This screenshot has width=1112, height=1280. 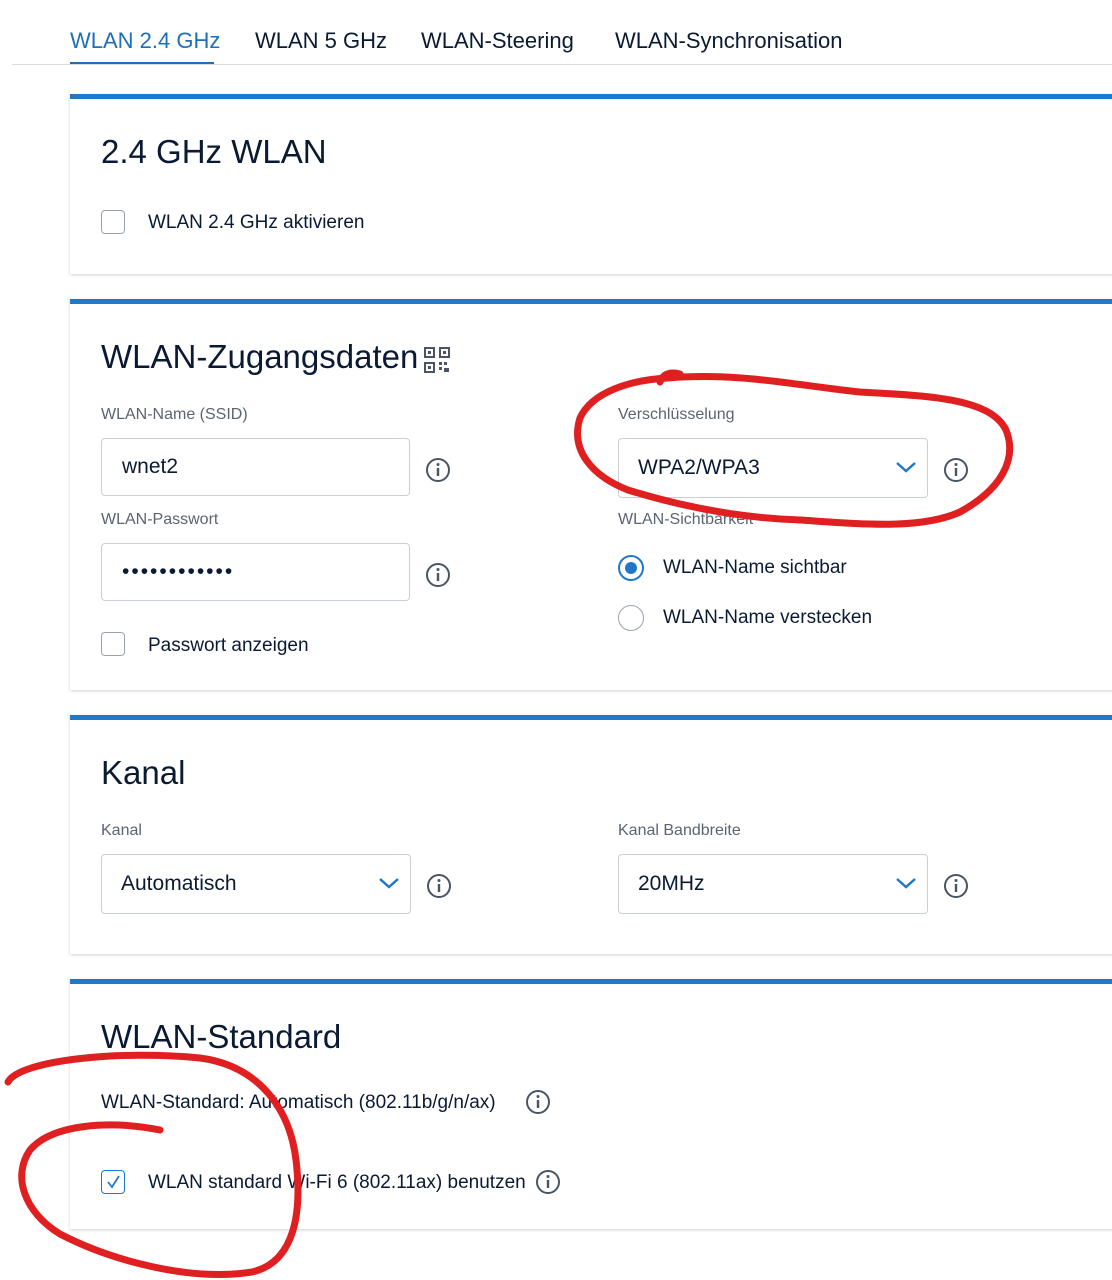 I want to click on qr-code-icon, so click(x=437, y=360).